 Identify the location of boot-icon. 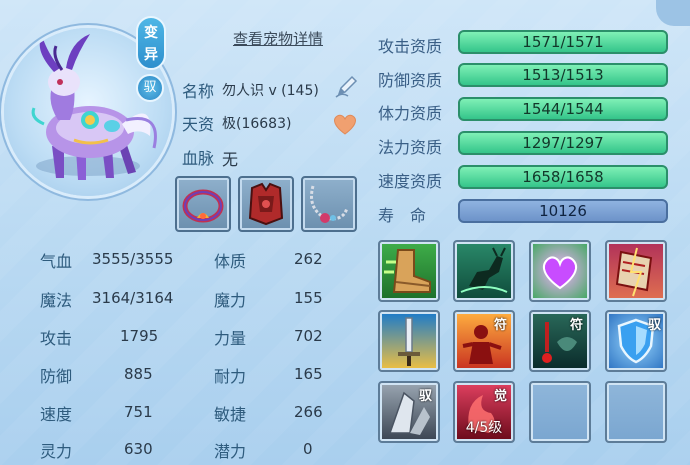
(407, 271).